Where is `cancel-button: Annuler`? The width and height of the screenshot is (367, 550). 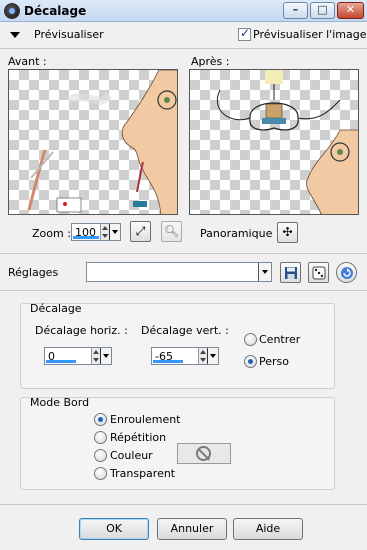
cancel-button: Annuler is located at coordinates (192, 529).